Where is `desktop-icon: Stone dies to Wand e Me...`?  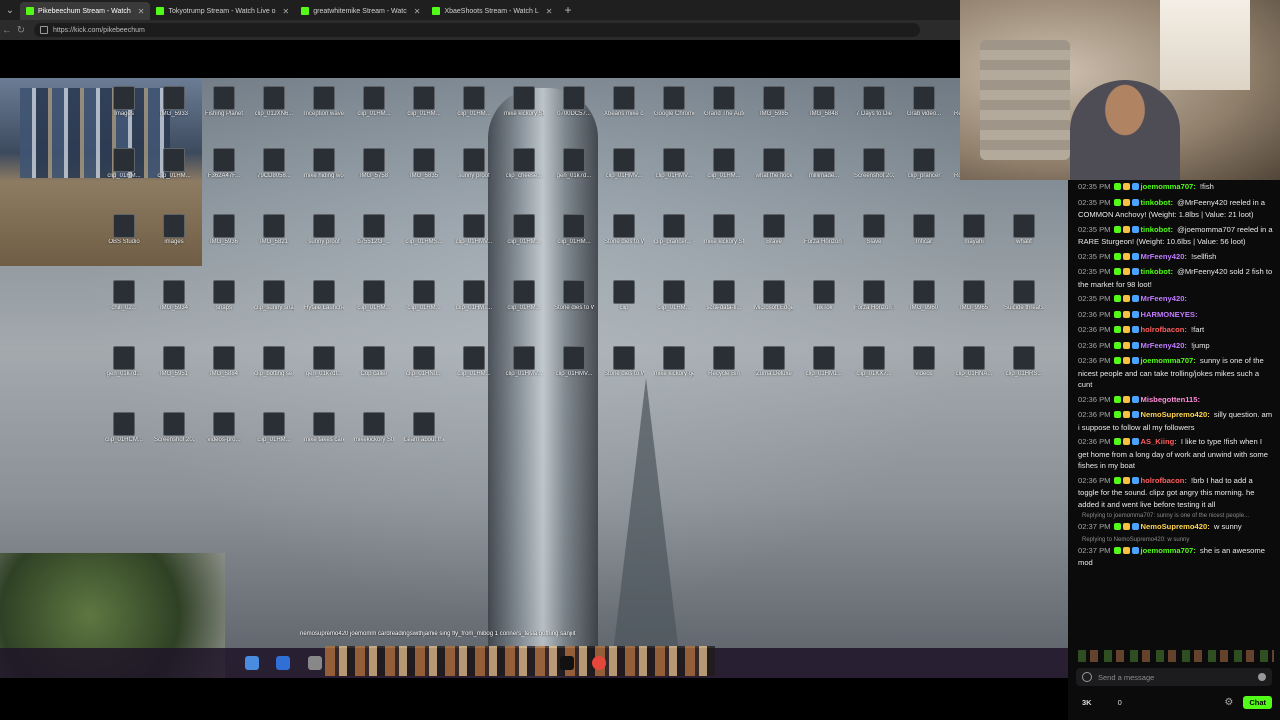 desktop-icon: Stone dies to Wand e Me... is located at coordinates (574, 296).